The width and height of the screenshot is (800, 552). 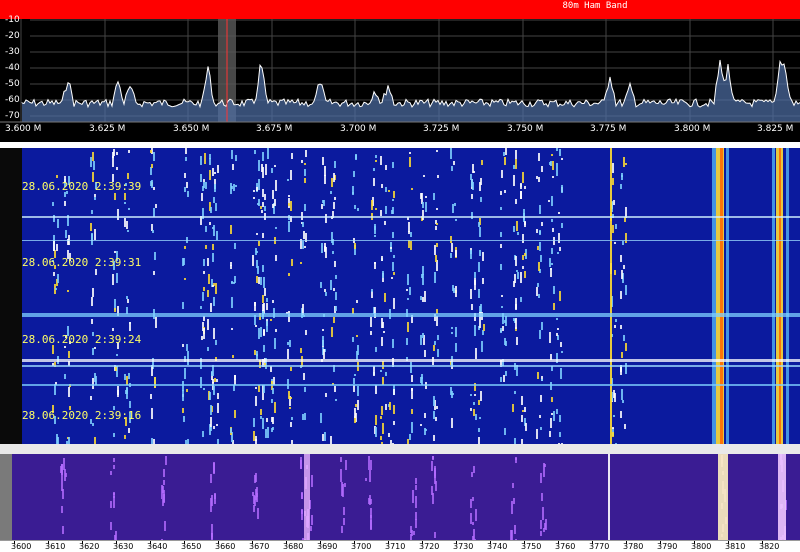 I want to click on axis-label: 3680, so click(x=293, y=546).